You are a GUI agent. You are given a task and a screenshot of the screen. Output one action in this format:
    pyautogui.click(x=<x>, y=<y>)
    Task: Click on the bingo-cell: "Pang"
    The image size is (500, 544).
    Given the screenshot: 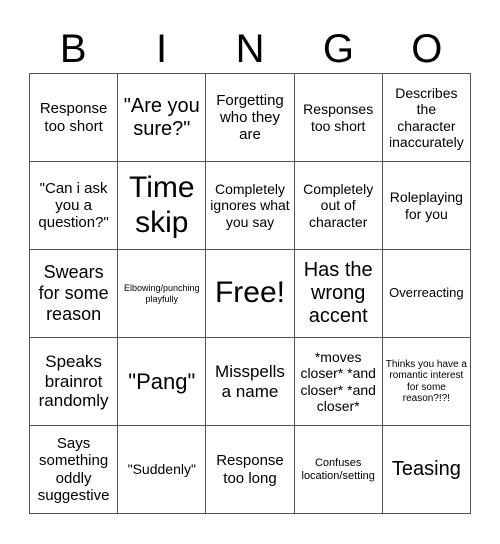 What is the action you would take?
    pyautogui.click(x=162, y=382)
    